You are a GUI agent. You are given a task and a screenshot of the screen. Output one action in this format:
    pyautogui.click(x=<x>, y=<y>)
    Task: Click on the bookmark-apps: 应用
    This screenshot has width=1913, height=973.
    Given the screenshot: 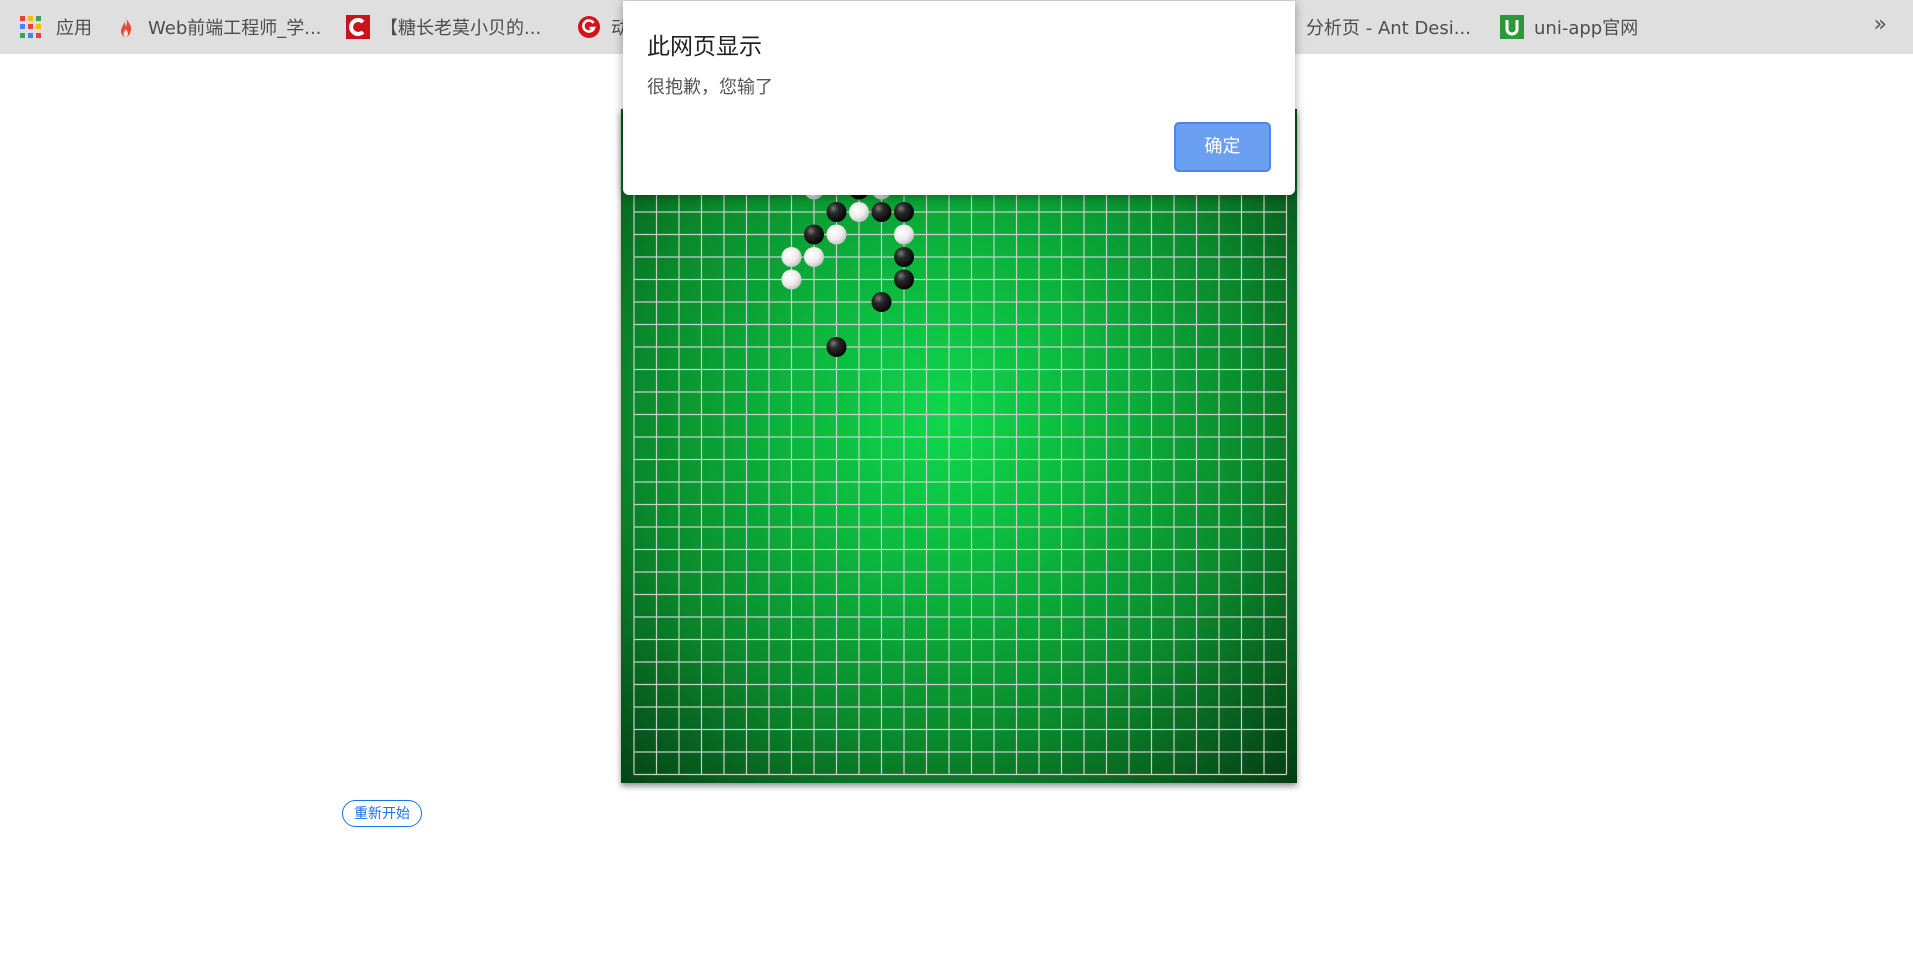 What is the action you would take?
    pyautogui.click(x=56, y=27)
    